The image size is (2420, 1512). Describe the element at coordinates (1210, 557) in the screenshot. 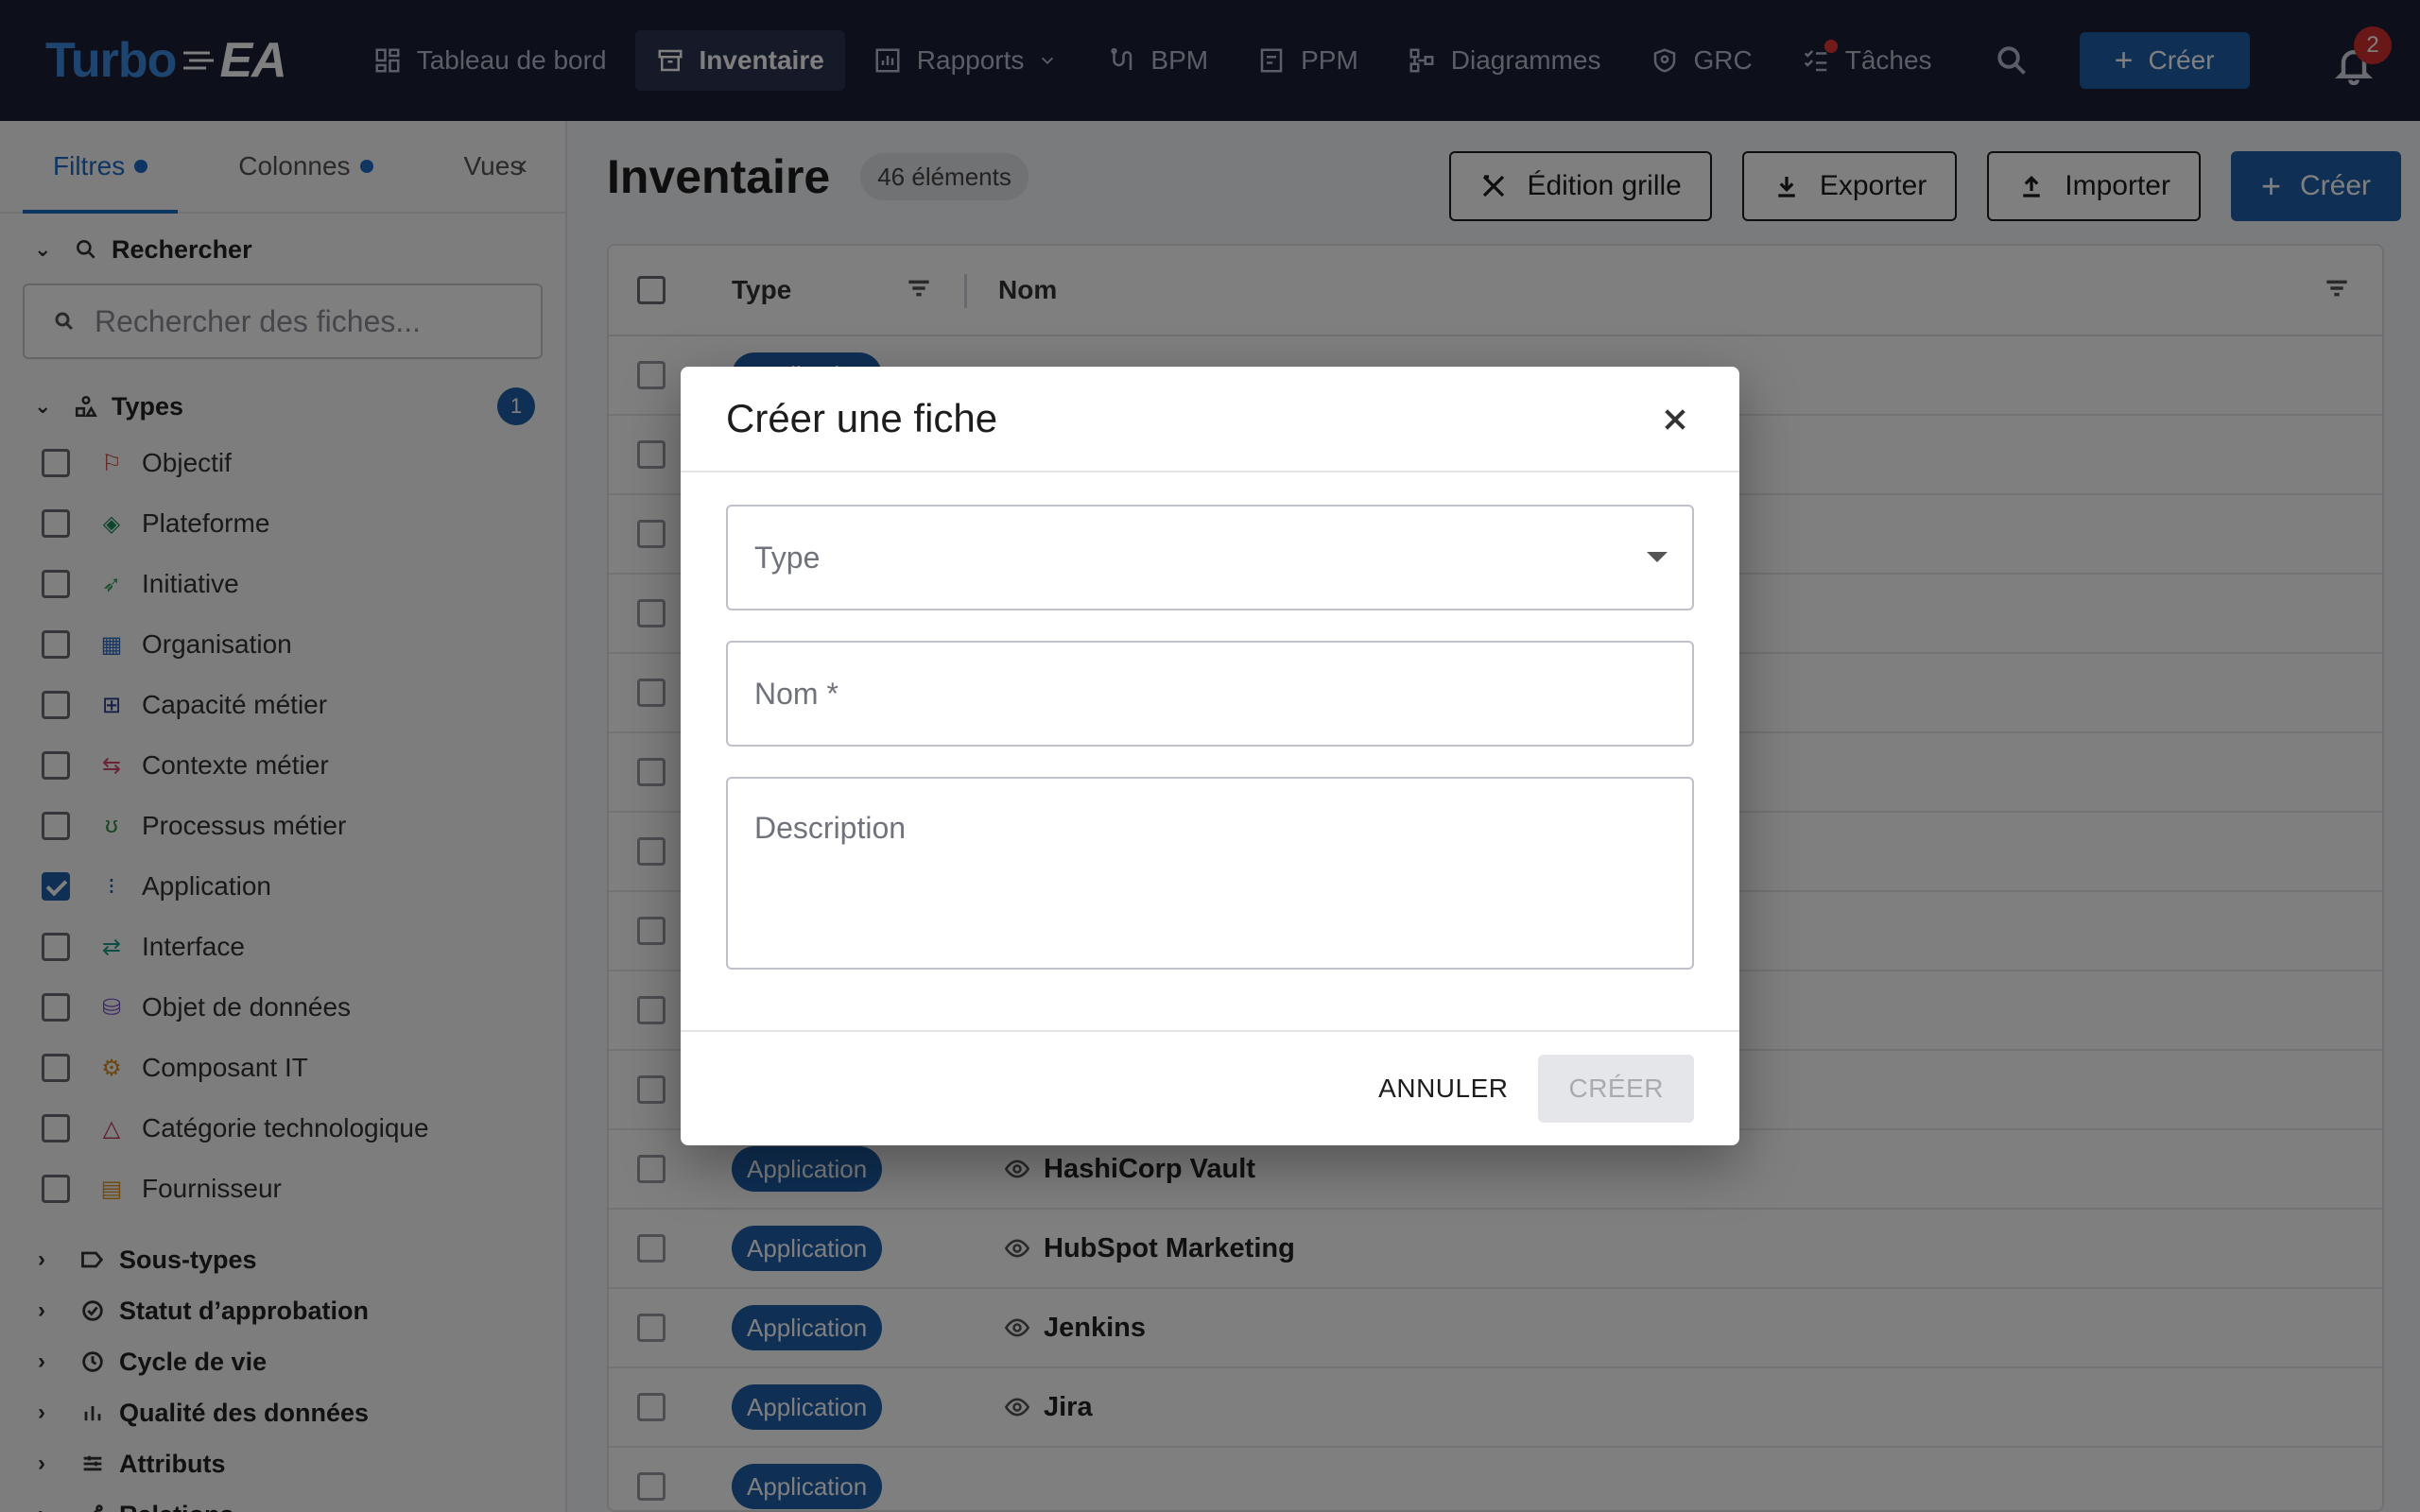

I see `type-select: Type` at that location.